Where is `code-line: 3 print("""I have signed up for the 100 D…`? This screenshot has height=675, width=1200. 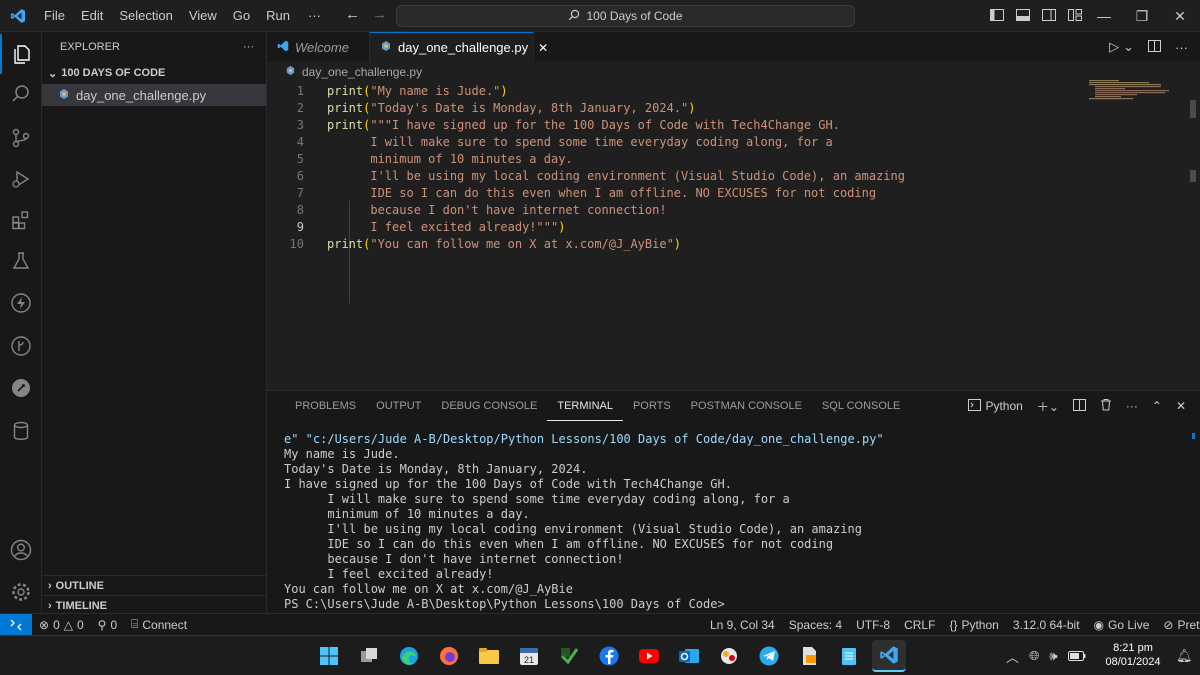
code-line: 3 print("""I have signed up for the 100 D… is located at coordinates (717, 124).